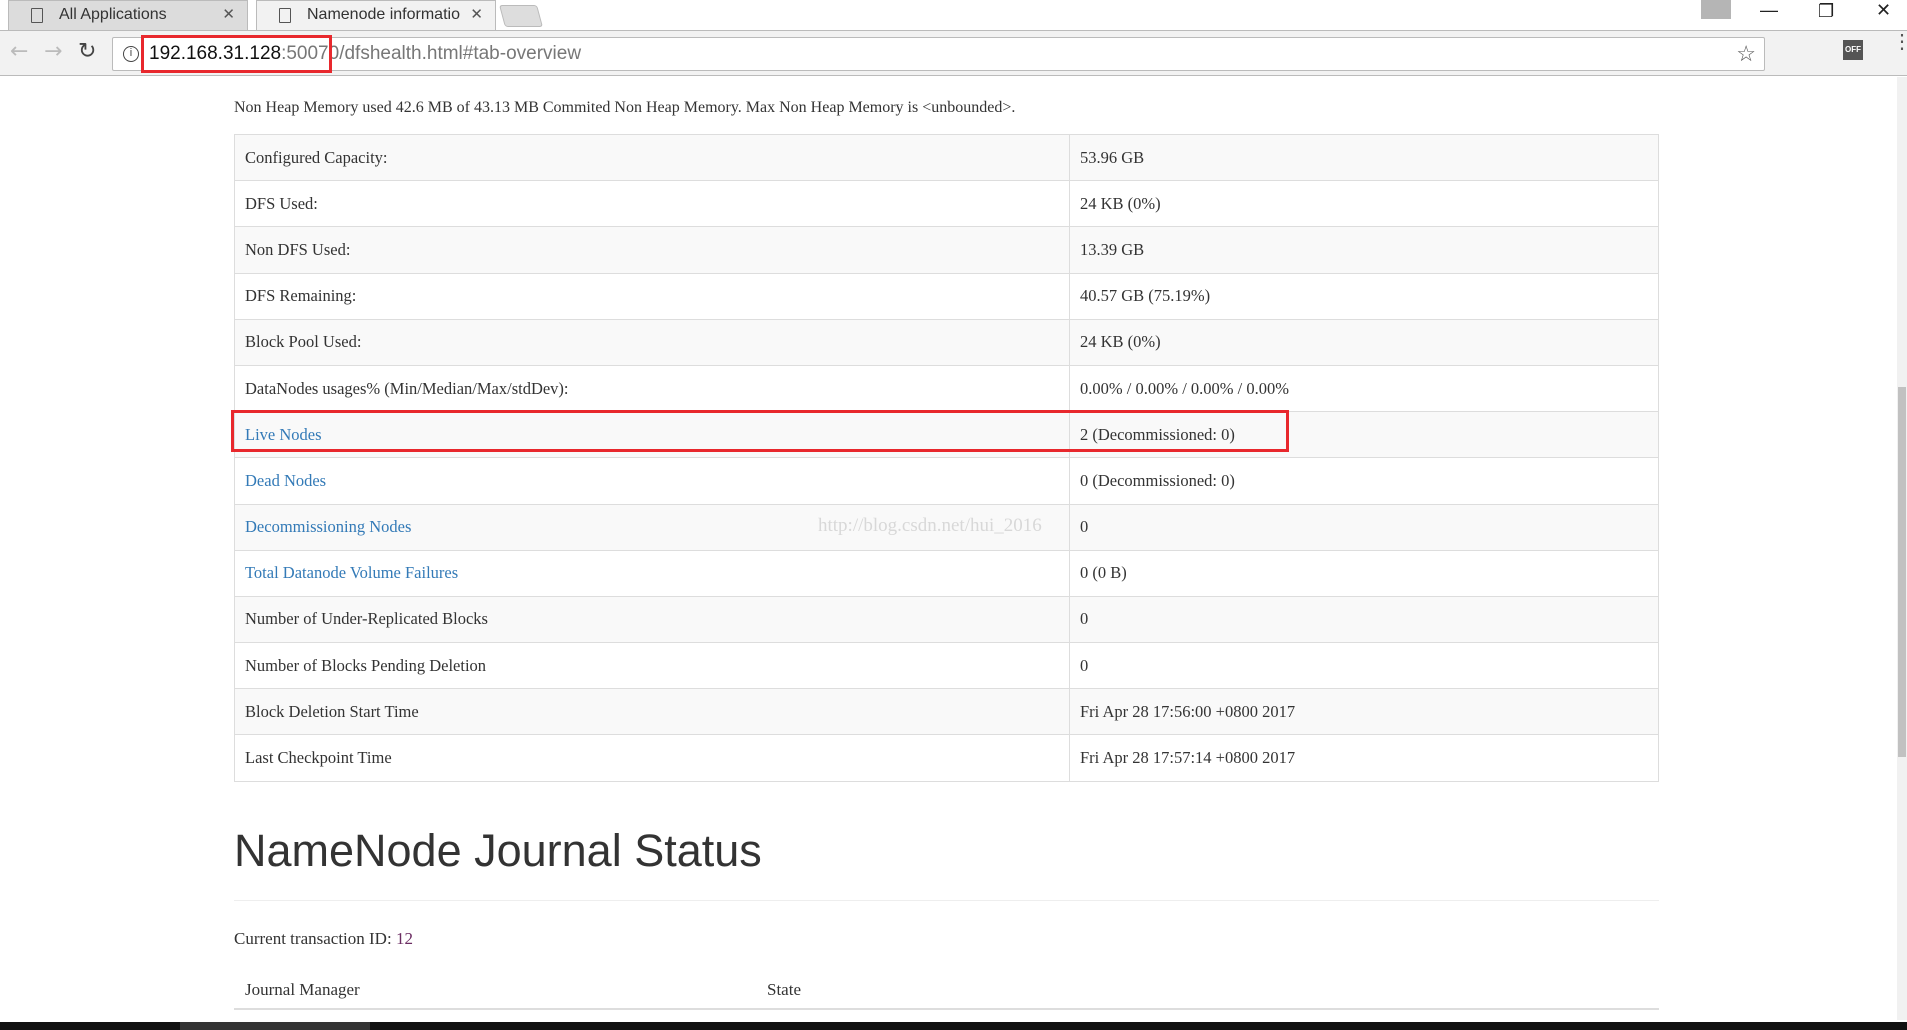 This screenshot has height=1030, width=1907. What do you see at coordinates (366, 665) in the screenshot?
I see `row-key: Number of Blocks Pending Deletion` at bounding box center [366, 665].